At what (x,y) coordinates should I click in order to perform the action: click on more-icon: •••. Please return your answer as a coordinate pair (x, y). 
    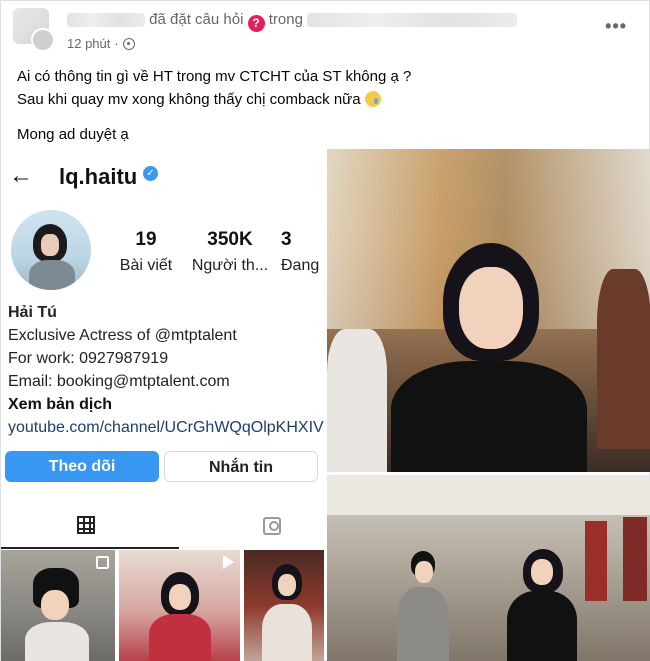
    Looking at the image, I should click on (616, 26).